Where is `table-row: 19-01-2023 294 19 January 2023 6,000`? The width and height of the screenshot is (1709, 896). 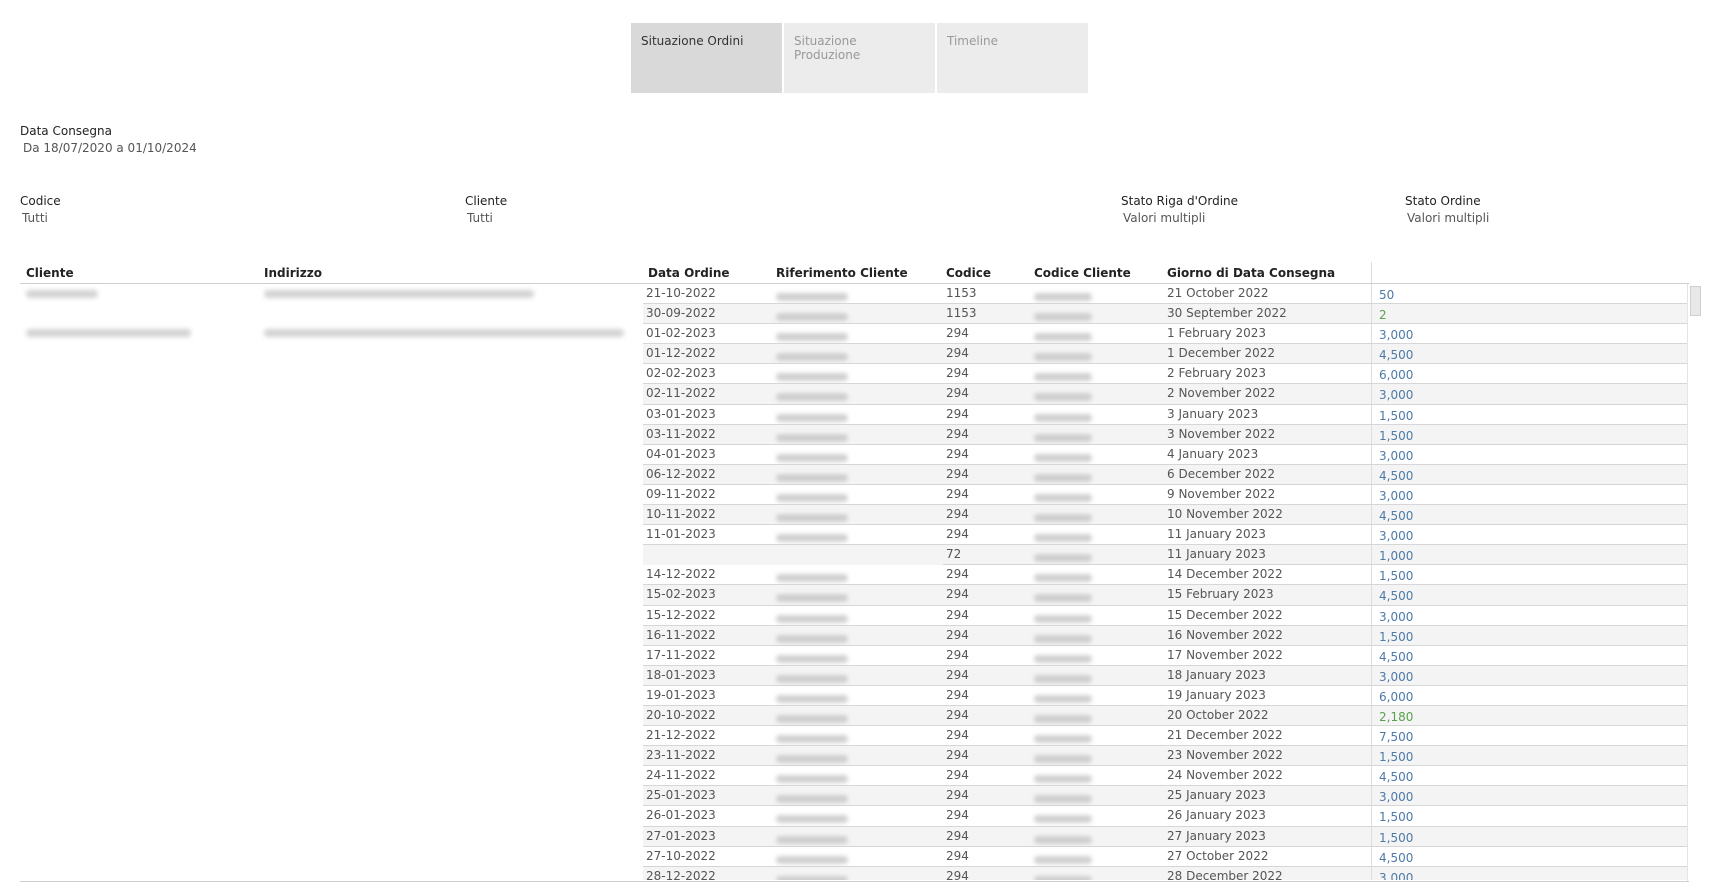
table-row: 19-01-2023 294 19 January 2023 6,000 is located at coordinates (1165, 695).